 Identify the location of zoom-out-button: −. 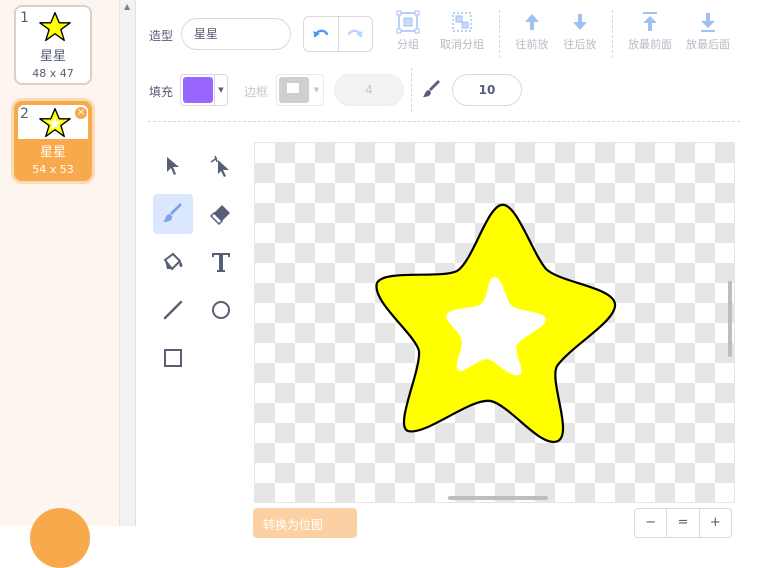
(650, 523).